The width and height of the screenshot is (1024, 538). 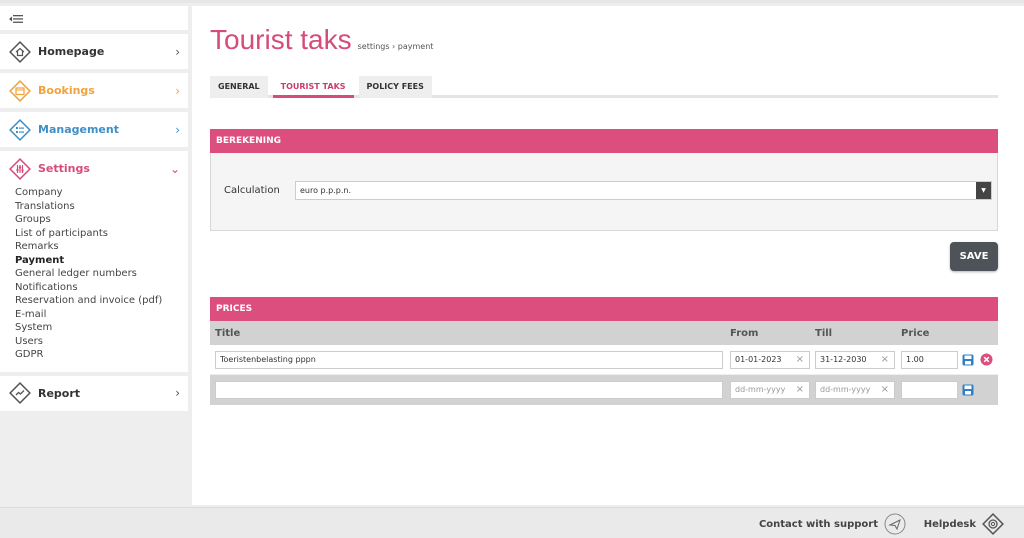 I want to click on submenu-item-ledger: General ledger numbers, so click(x=101, y=274).